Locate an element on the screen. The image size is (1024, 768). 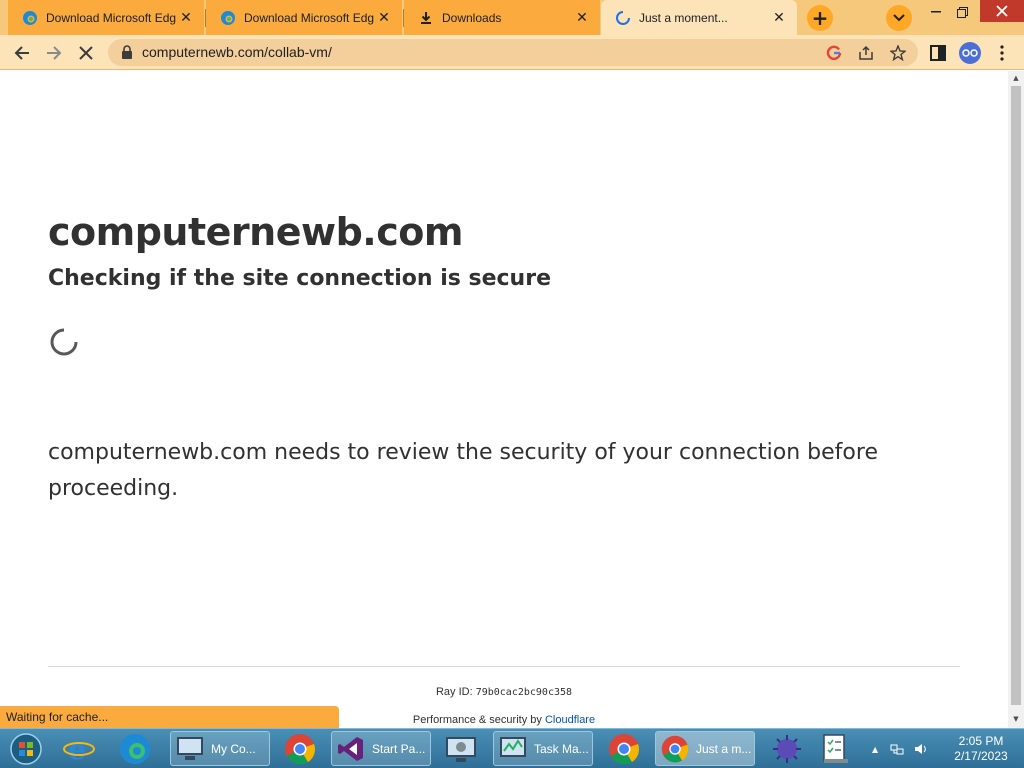
url-text: computernewb.com/collab-vm/ is located at coordinates (237, 52).